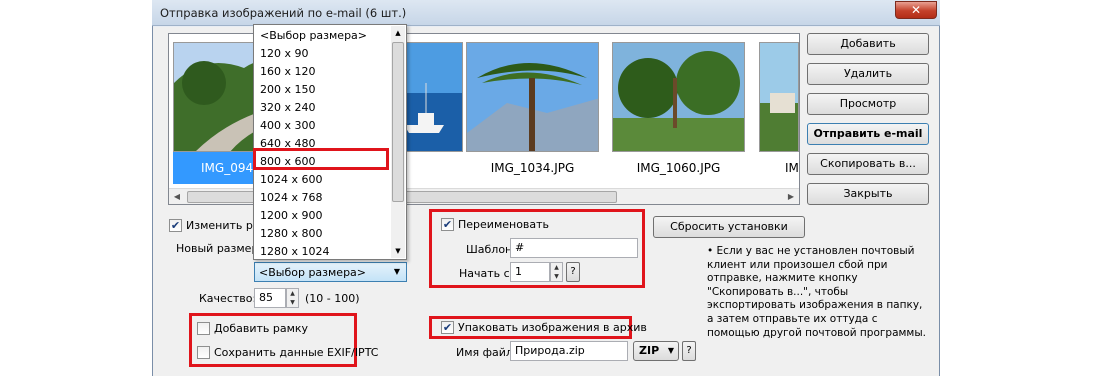 The height and width of the screenshot is (376, 1096). I want to click on start-spinner: ▲ ▼, so click(556, 272).